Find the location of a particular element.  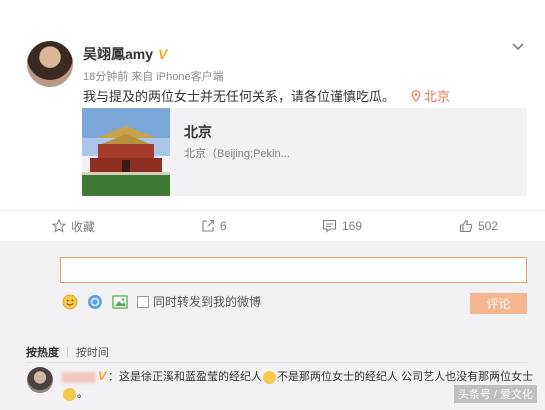

comment-button: 169 is located at coordinates (342, 226).